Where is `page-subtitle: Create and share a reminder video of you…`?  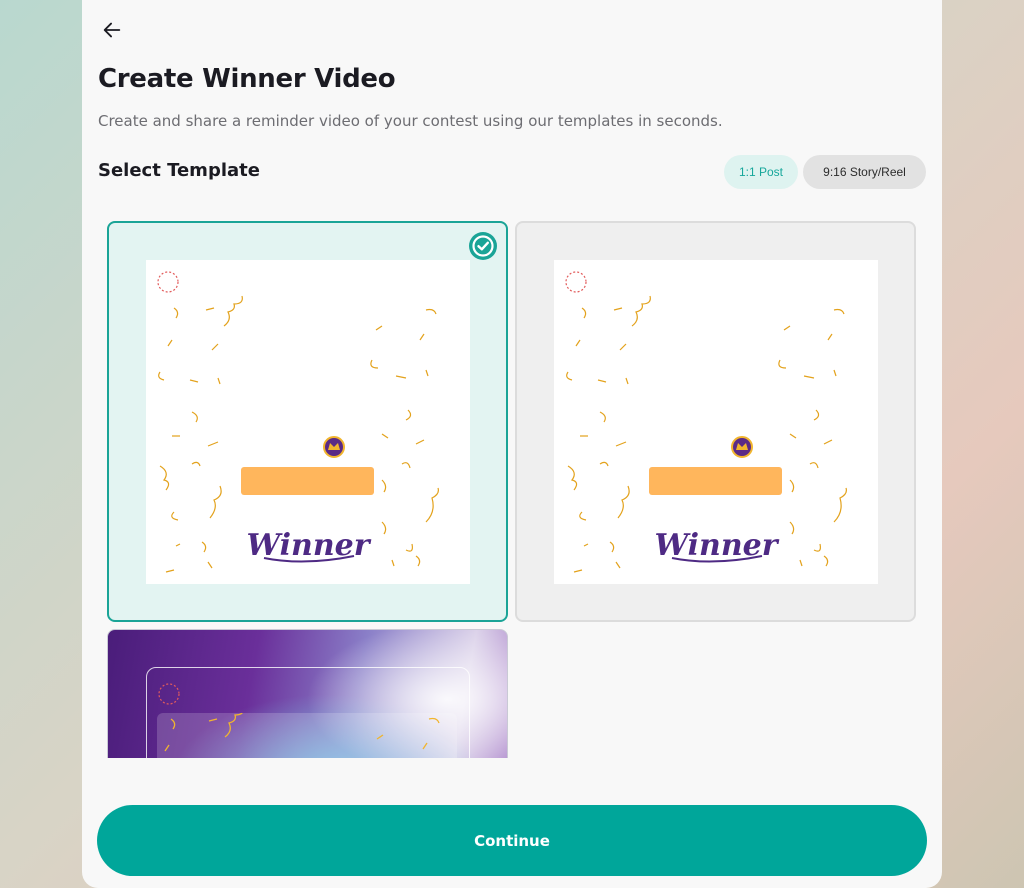 page-subtitle: Create and share a reminder video of you… is located at coordinates (410, 121).